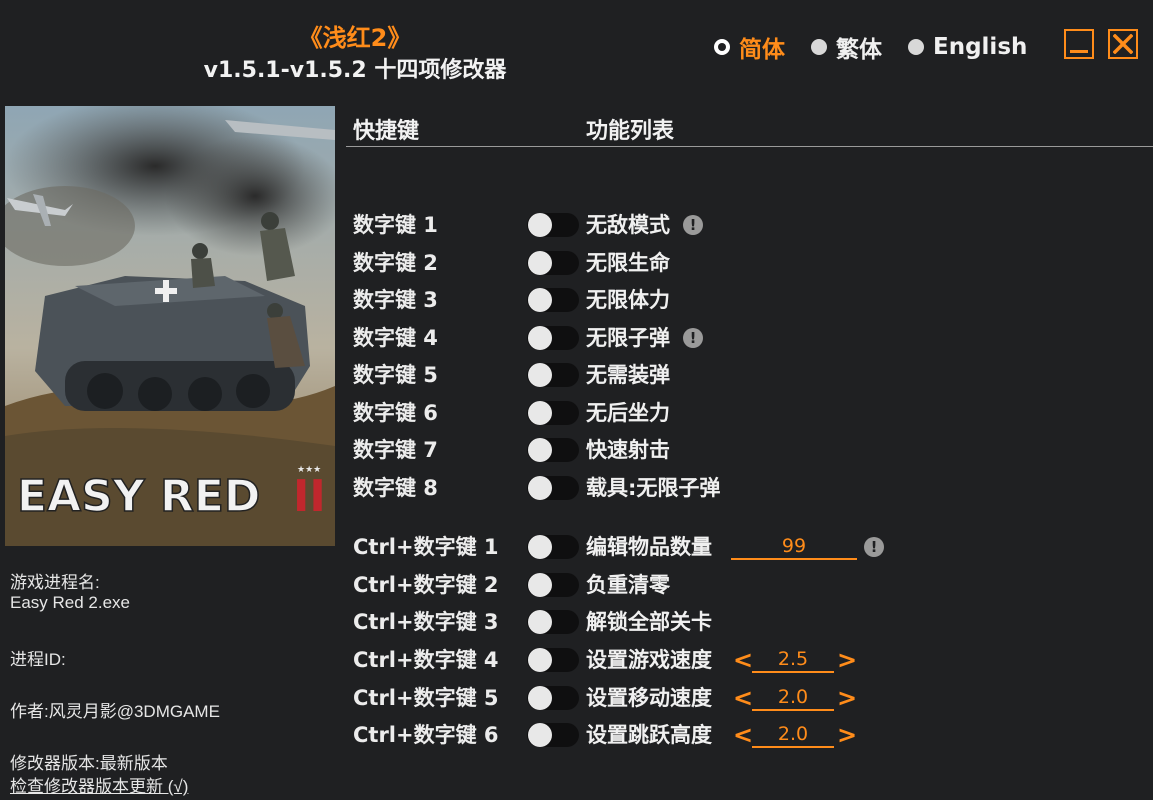 Image resolution: width=1153 pixels, height=800 pixels. What do you see at coordinates (628, 375) in the screenshot?
I see `feature-label: 无需装弹` at bounding box center [628, 375].